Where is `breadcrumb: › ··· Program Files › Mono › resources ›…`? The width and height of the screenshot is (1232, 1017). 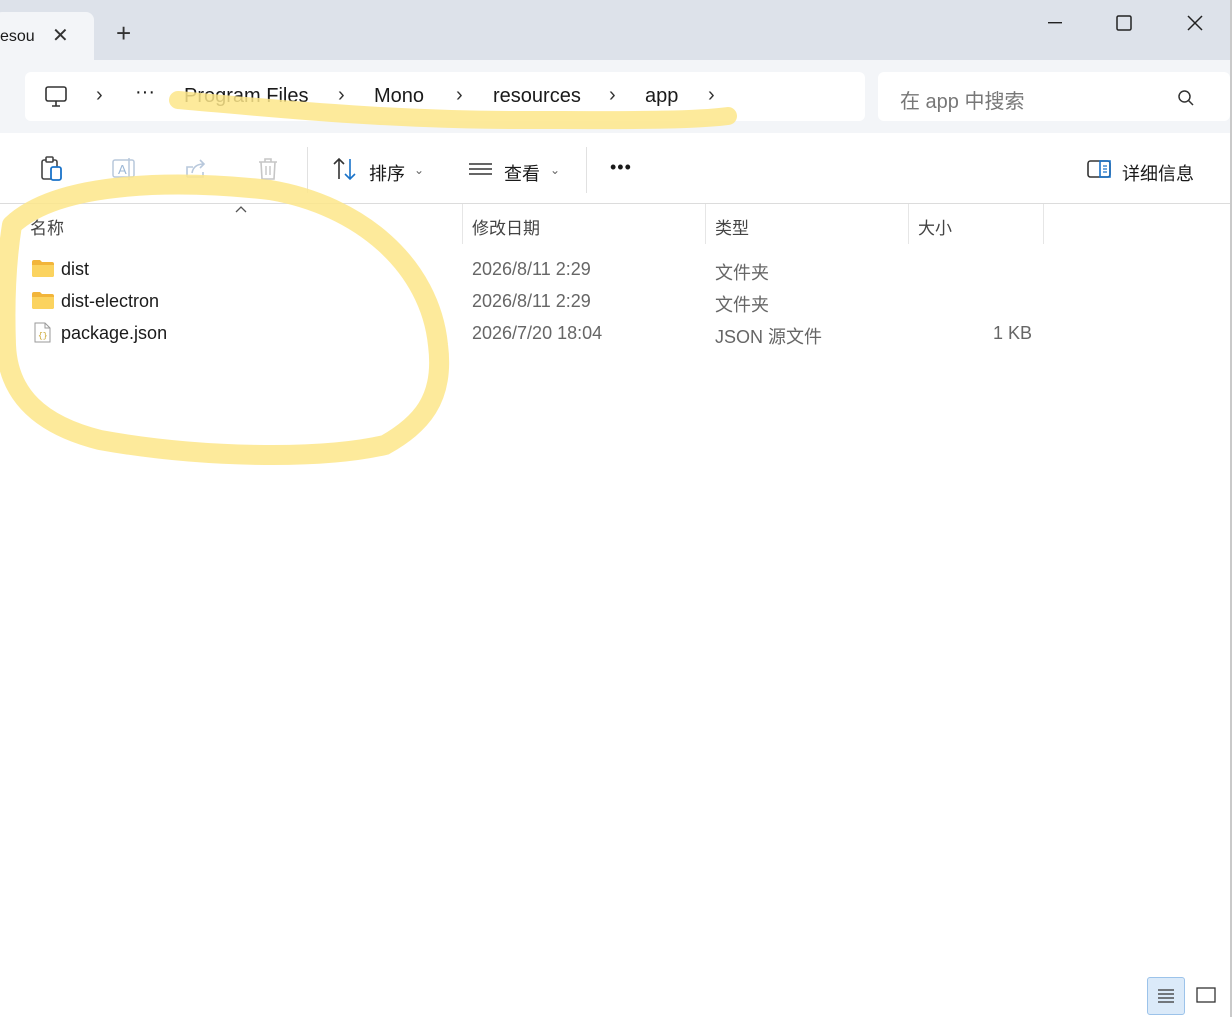 breadcrumb: › ··· Program Files › Mono › resources ›… is located at coordinates (445, 96).